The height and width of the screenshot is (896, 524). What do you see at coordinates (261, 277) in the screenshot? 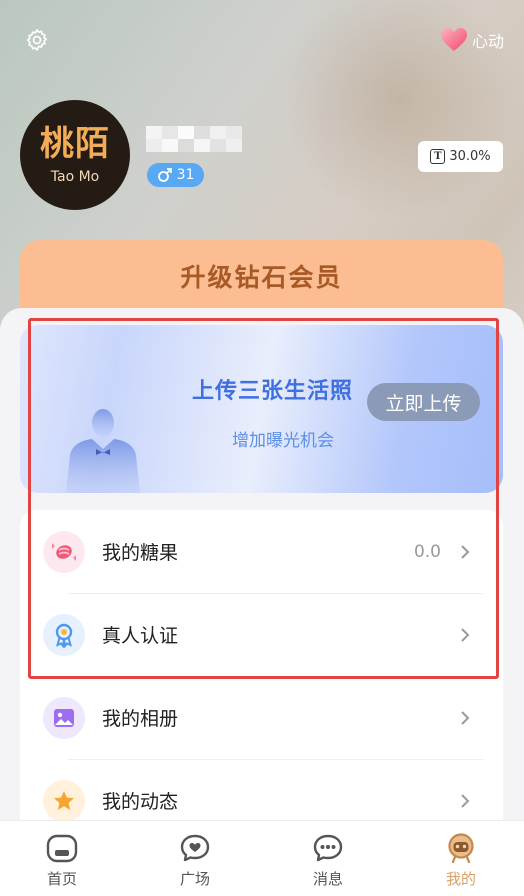
I see `vip-banner-label: 升级钻石会员` at bounding box center [261, 277].